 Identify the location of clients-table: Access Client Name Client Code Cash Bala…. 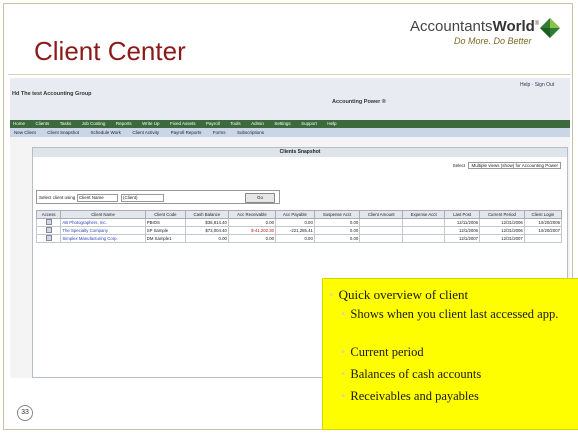
(299, 226).